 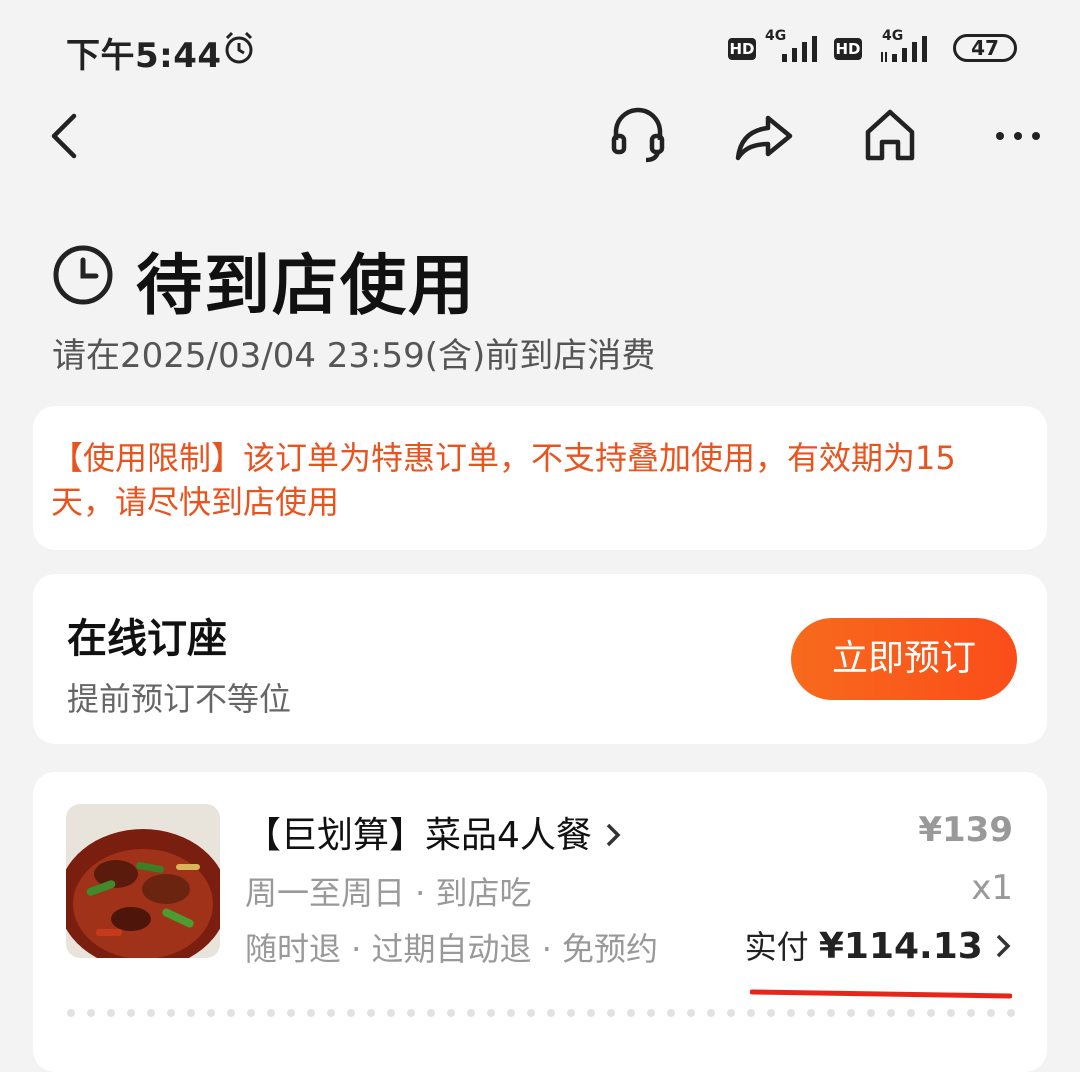 I want to click on alarm-icon, so click(x=239, y=47).